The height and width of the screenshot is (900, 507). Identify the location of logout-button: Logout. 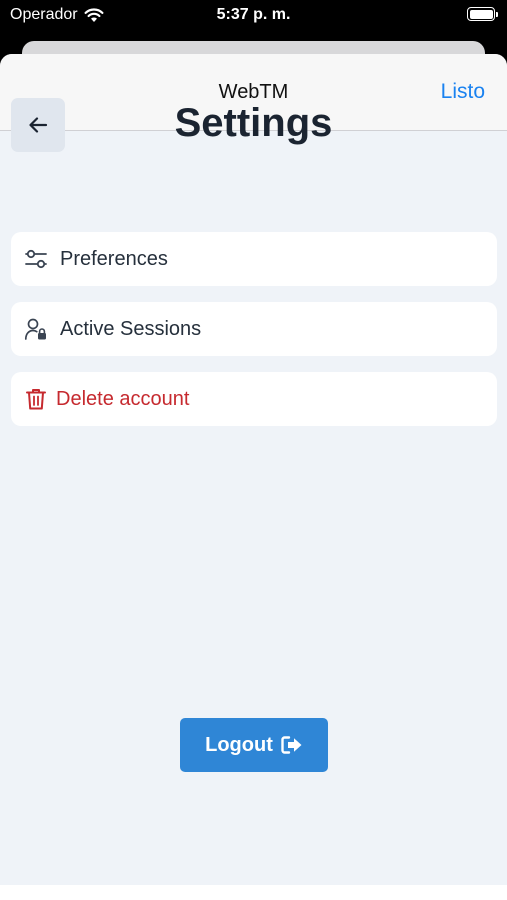
(254, 745).